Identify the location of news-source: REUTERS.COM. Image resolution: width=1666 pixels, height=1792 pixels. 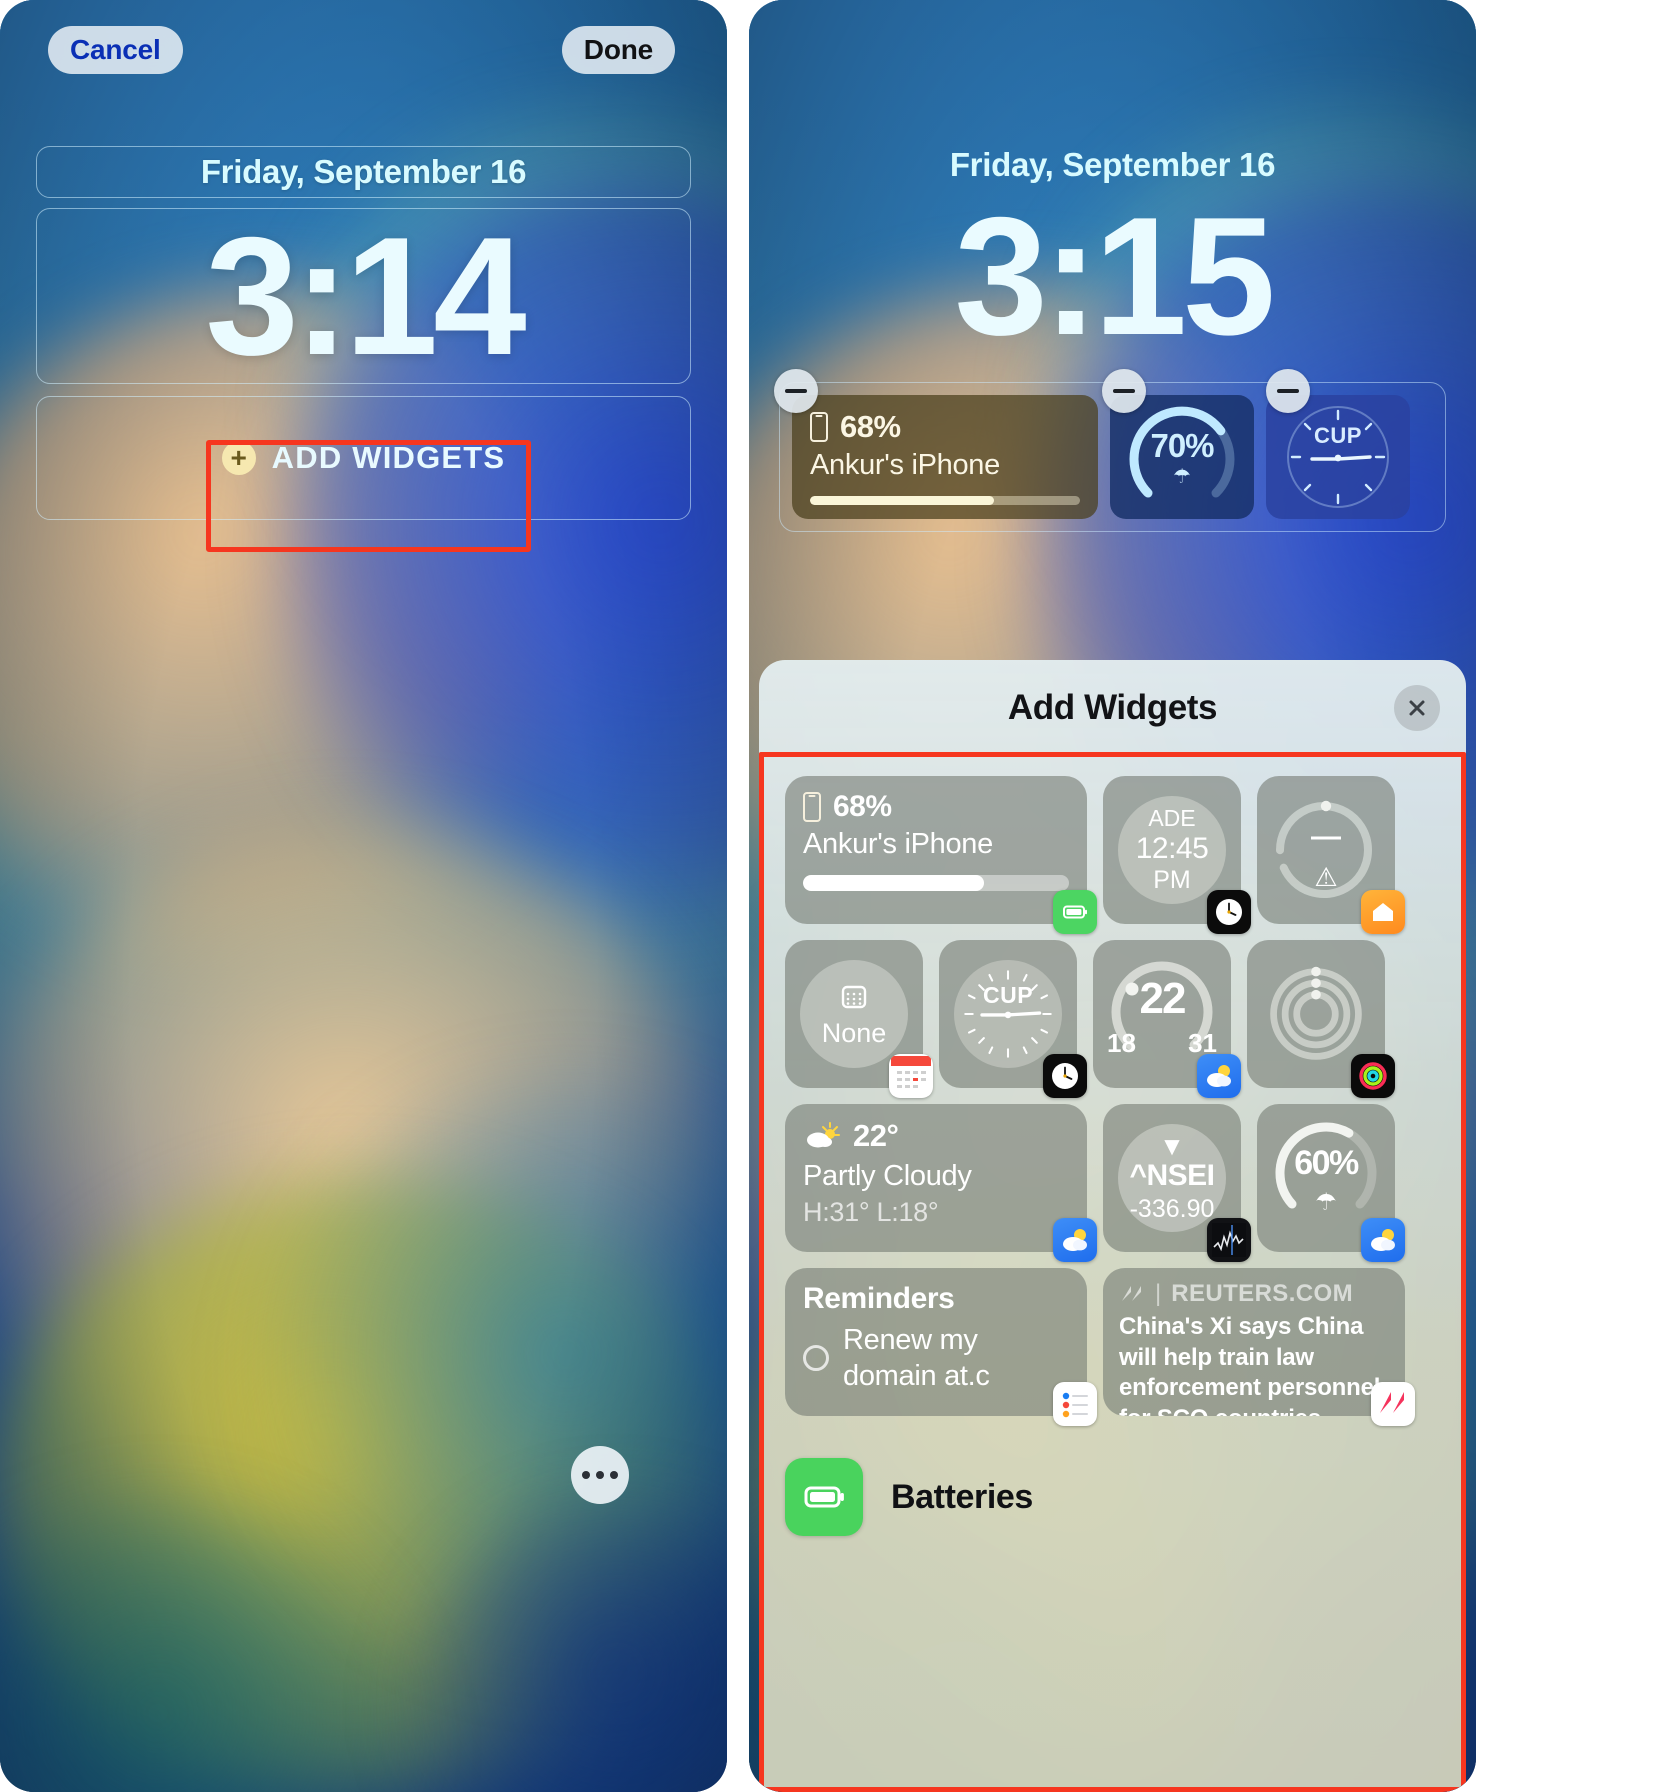
(1262, 1293).